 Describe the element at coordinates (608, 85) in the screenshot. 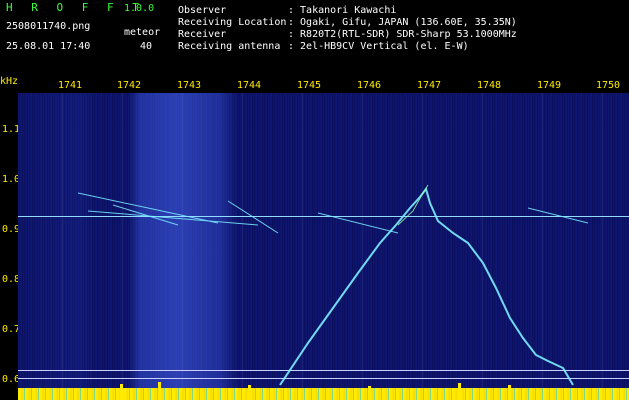

I see `x-tick: 1750` at that location.